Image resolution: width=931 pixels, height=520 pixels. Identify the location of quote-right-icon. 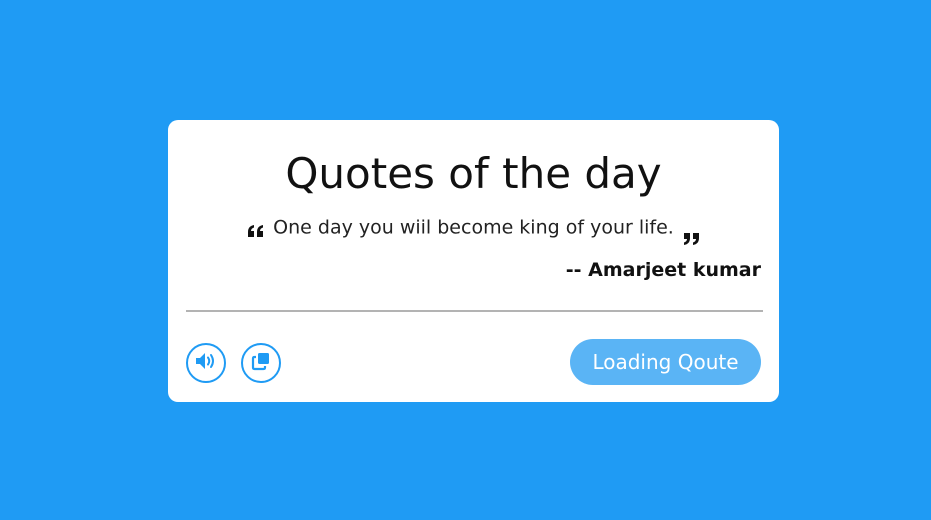
(691, 235).